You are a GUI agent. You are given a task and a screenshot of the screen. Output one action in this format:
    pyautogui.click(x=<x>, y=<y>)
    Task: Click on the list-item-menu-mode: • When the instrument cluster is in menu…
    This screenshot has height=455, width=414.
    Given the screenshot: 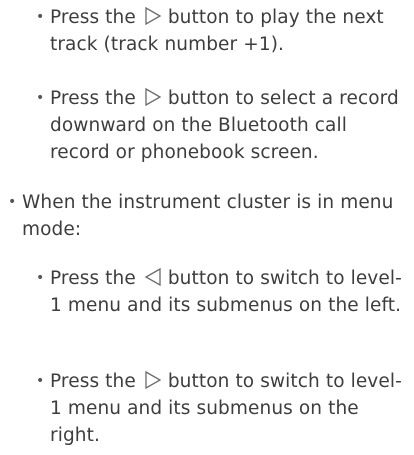 What is the action you would take?
    pyautogui.click(x=209, y=216)
    